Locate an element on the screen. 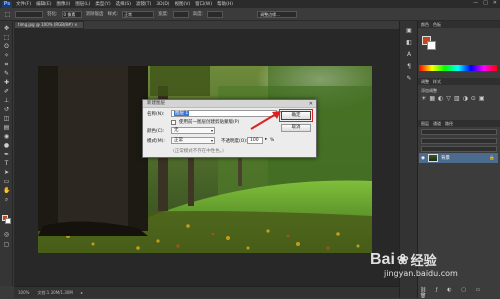 The height and width of the screenshot is (299, 500). paragraph-panel-icon: ¶ is located at coordinates (409, 67).